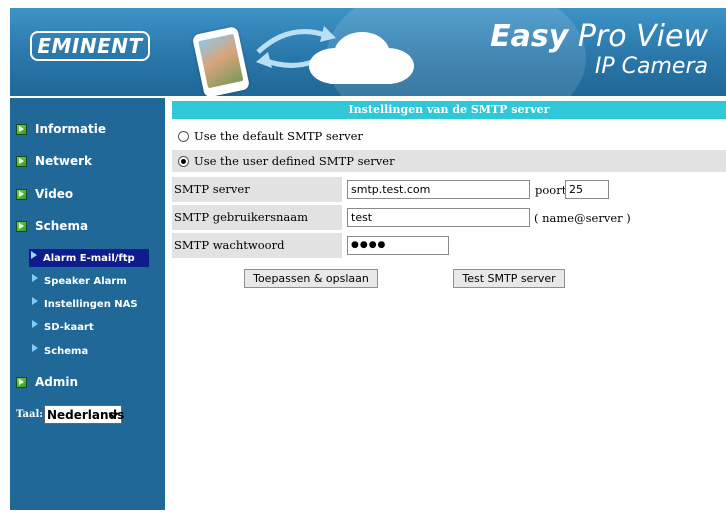 Image resolution: width=726 pixels, height=529 pixels. I want to click on sidebar-item-label: Informatie, so click(70, 129).